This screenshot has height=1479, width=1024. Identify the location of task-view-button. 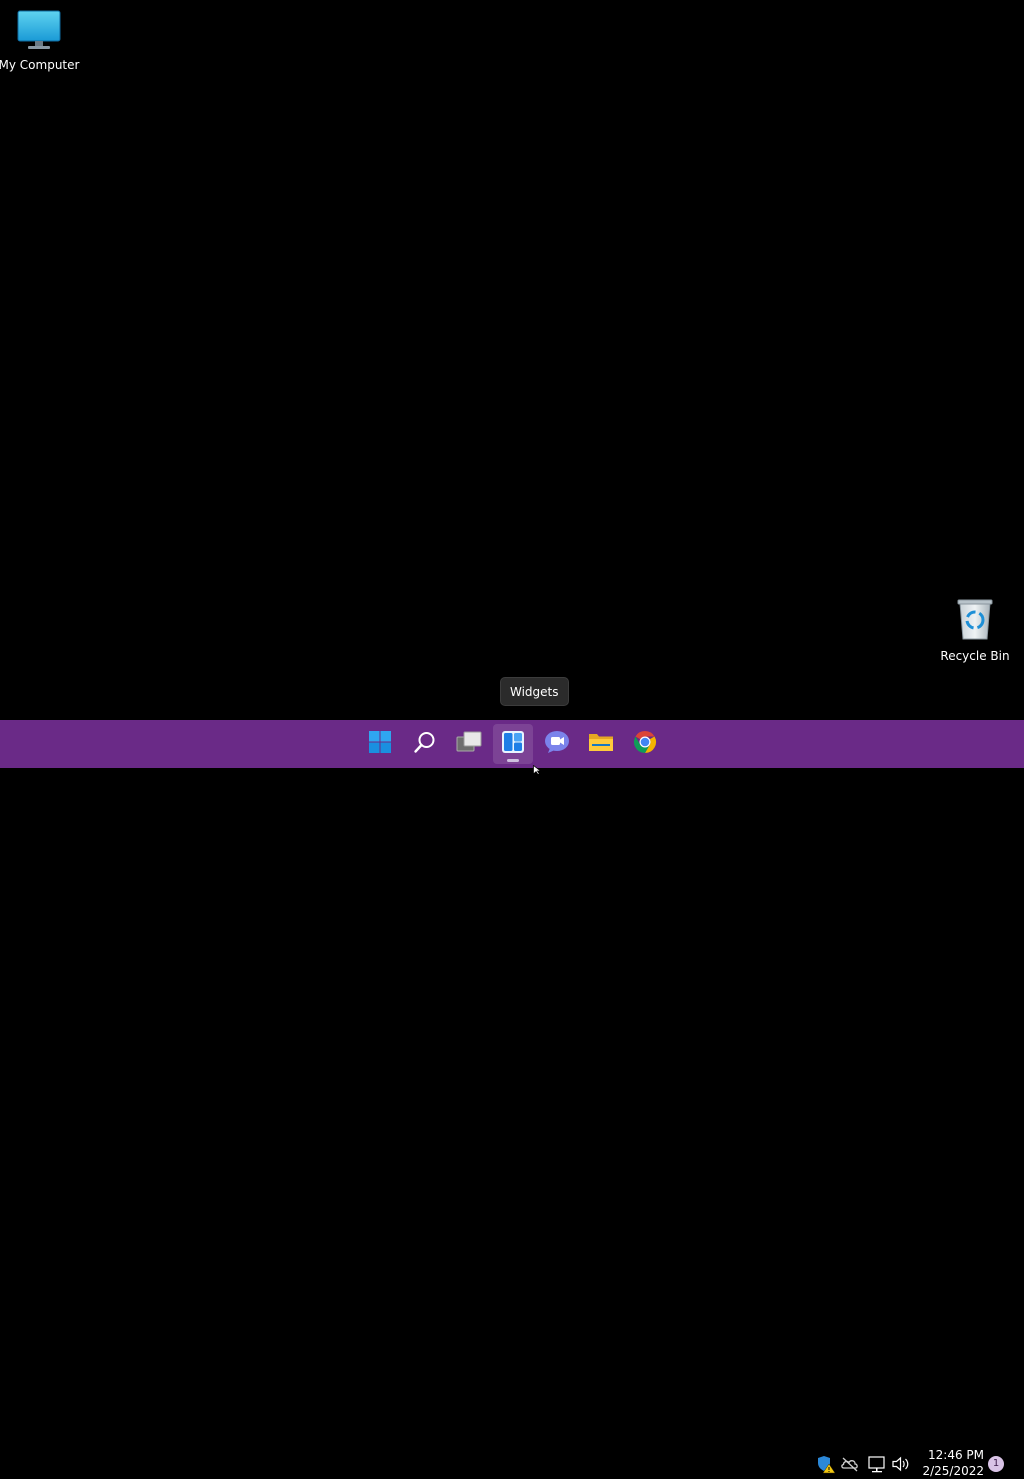
(469, 744).